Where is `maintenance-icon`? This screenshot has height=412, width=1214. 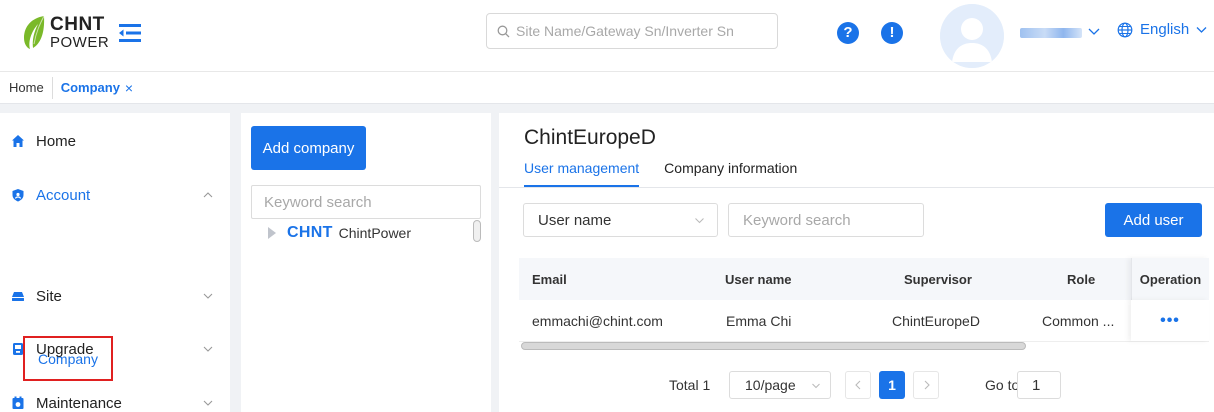 maintenance-icon is located at coordinates (18, 402).